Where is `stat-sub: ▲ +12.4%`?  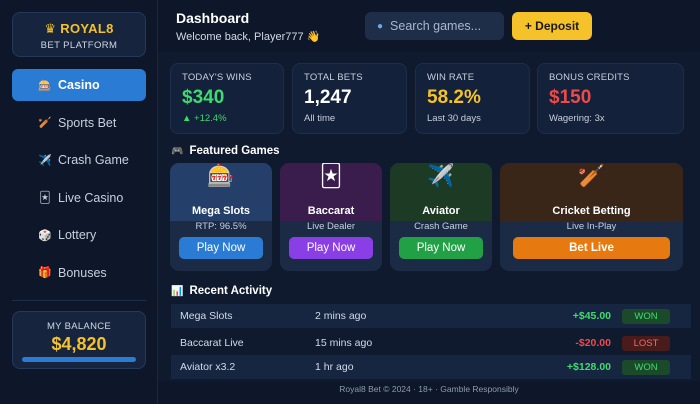 stat-sub: ▲ +12.4% is located at coordinates (204, 118).